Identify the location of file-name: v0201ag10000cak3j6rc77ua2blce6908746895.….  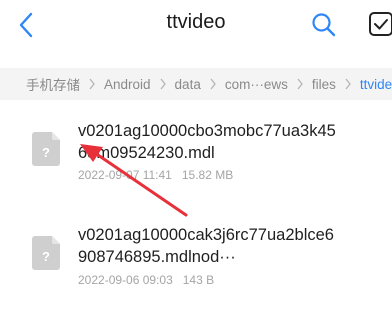
(206, 246).